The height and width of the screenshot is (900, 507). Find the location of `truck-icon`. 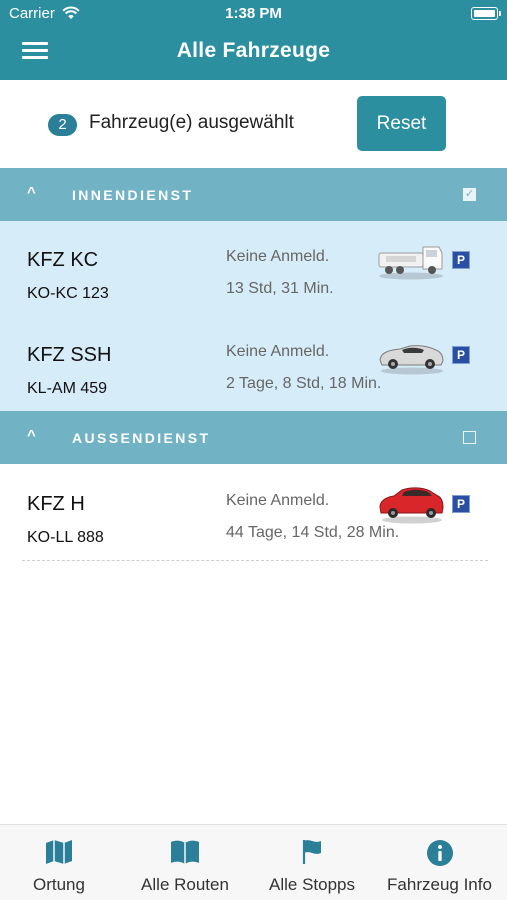

truck-icon is located at coordinates (410, 263).